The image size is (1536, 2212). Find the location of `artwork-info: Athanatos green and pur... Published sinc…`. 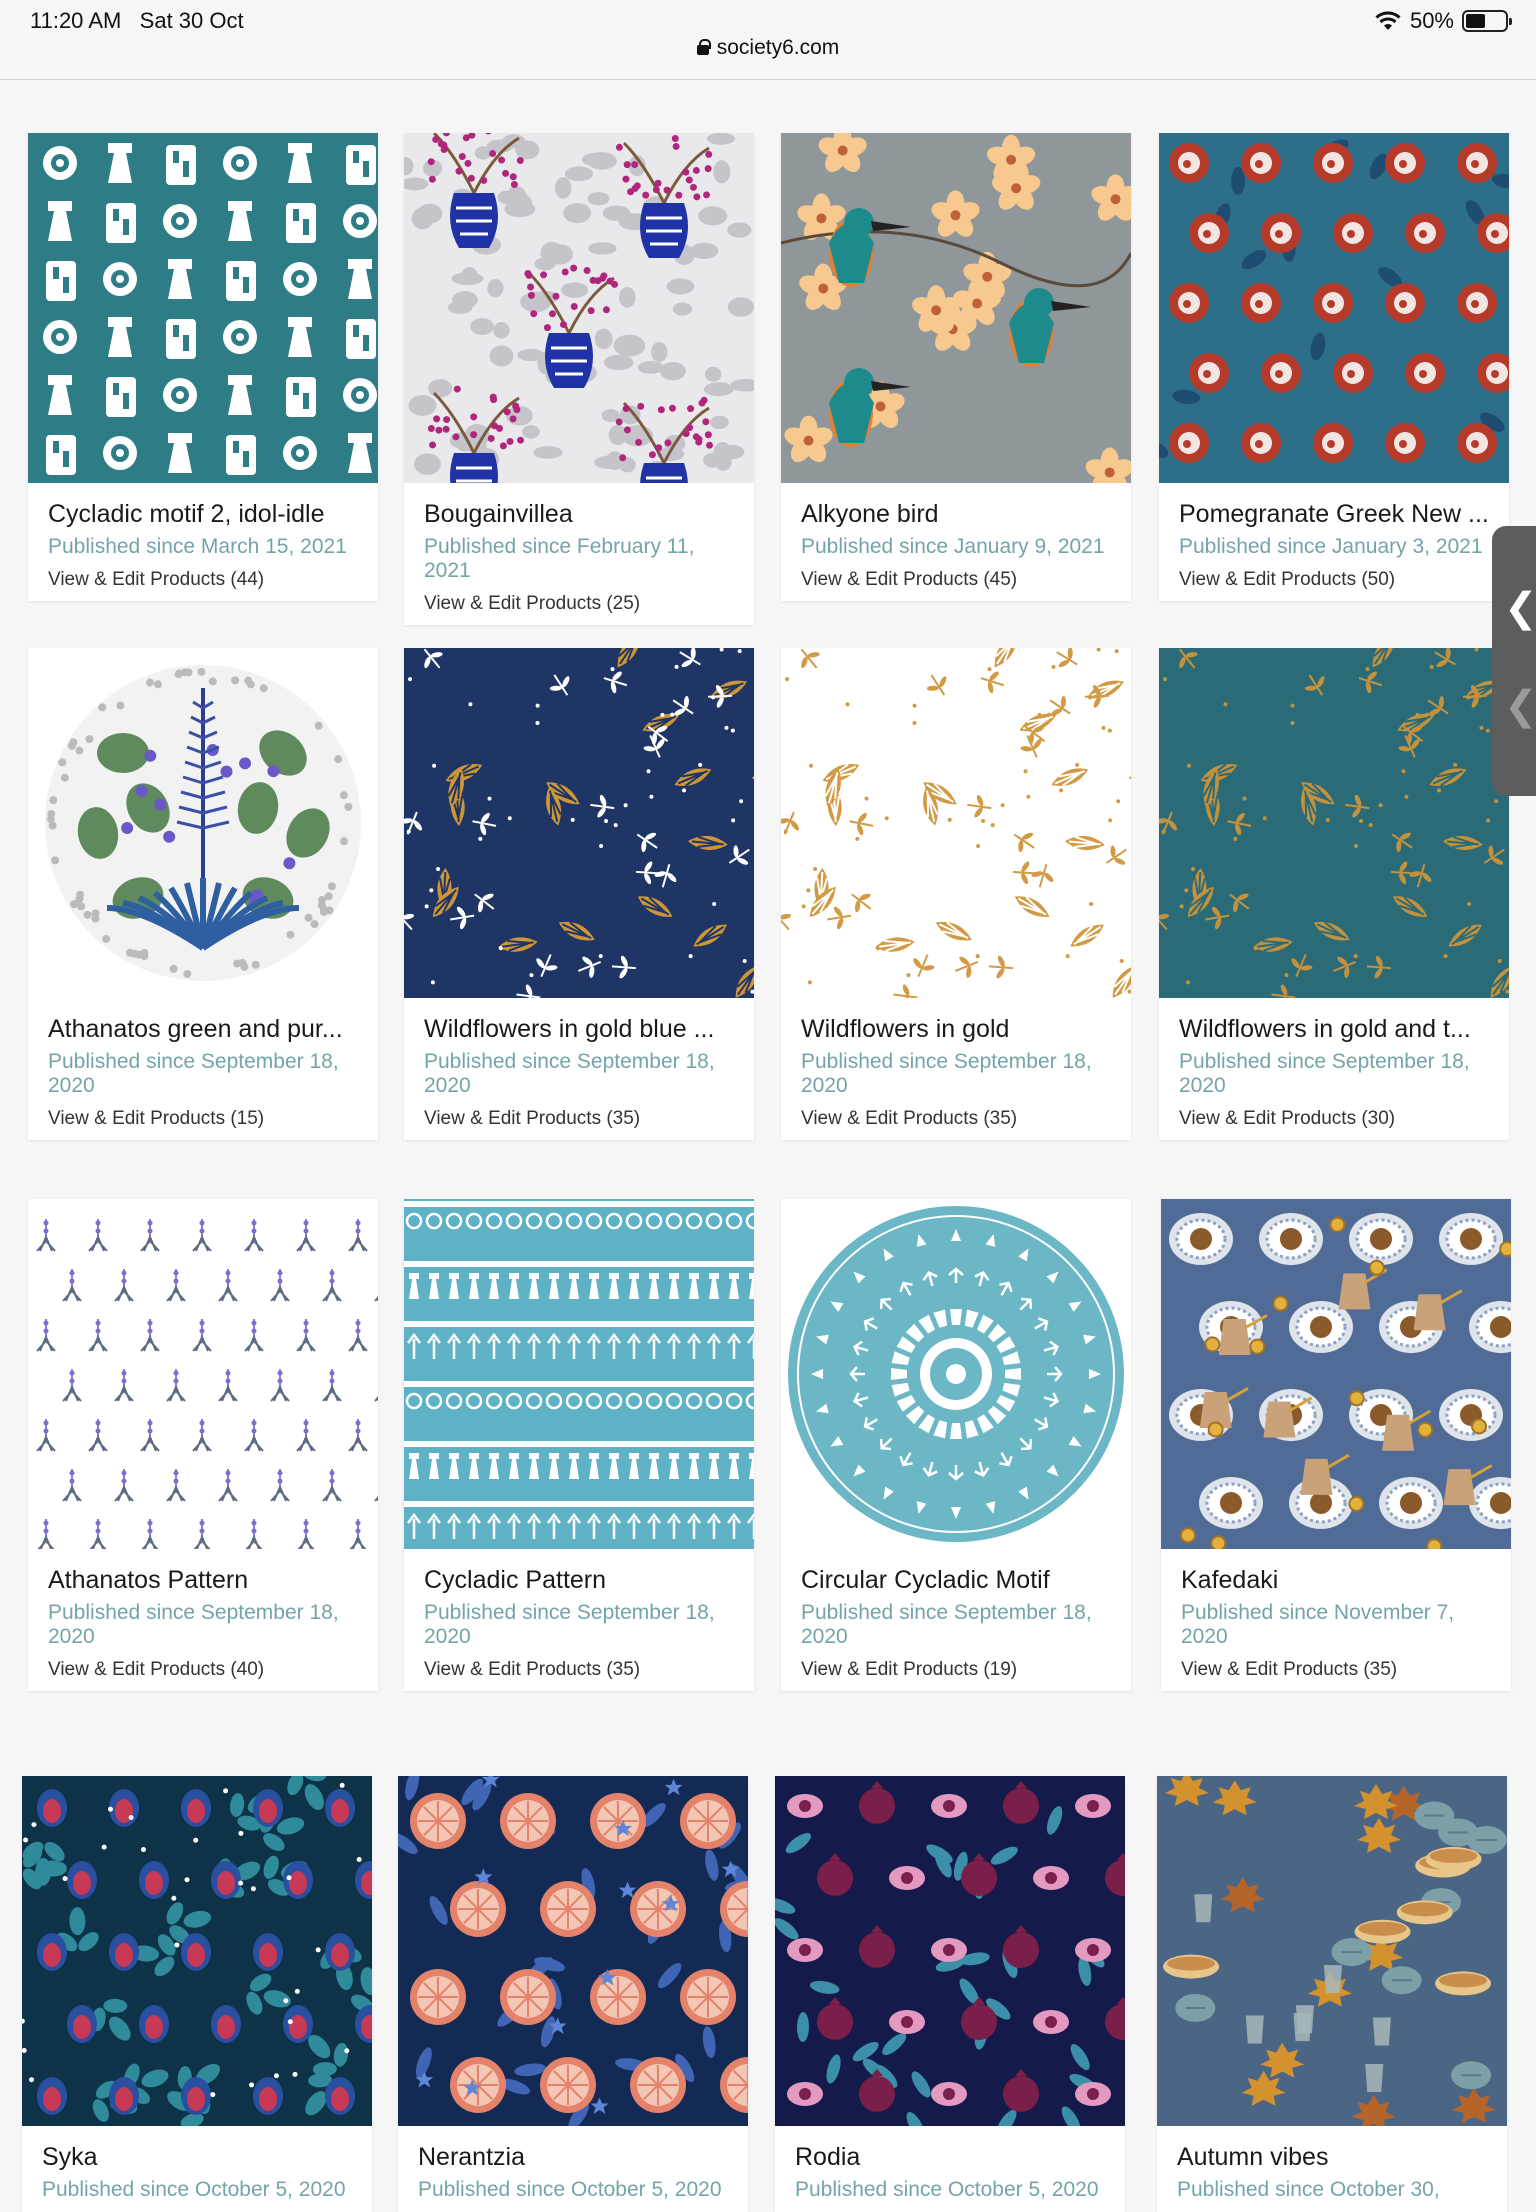

artwork-info: Athanatos green and pur... Published sinc… is located at coordinates (203, 1069).